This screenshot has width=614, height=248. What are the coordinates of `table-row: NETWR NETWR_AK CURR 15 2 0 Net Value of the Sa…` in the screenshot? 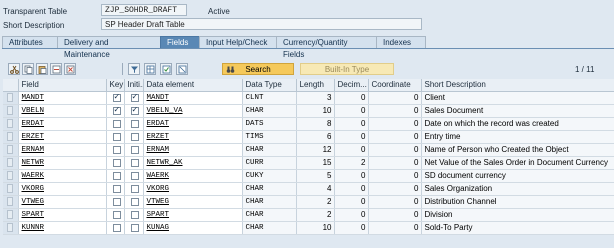 It's located at (308, 163).